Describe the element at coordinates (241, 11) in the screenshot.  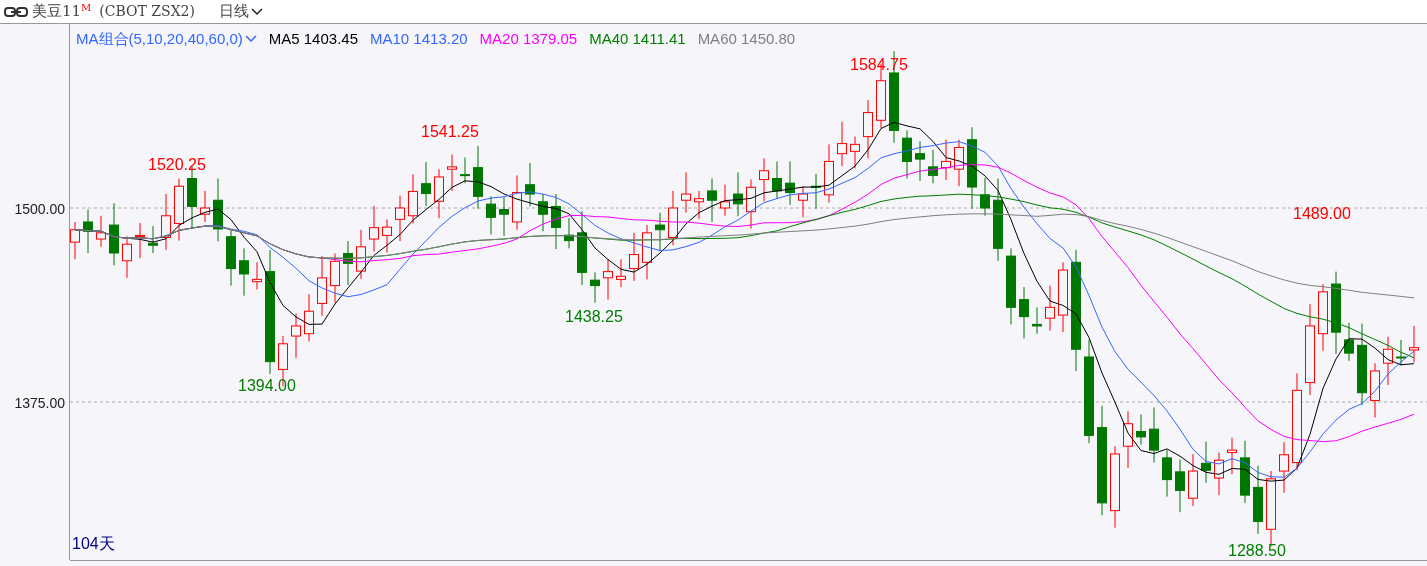
I see `period-dropdown: 日线` at that location.